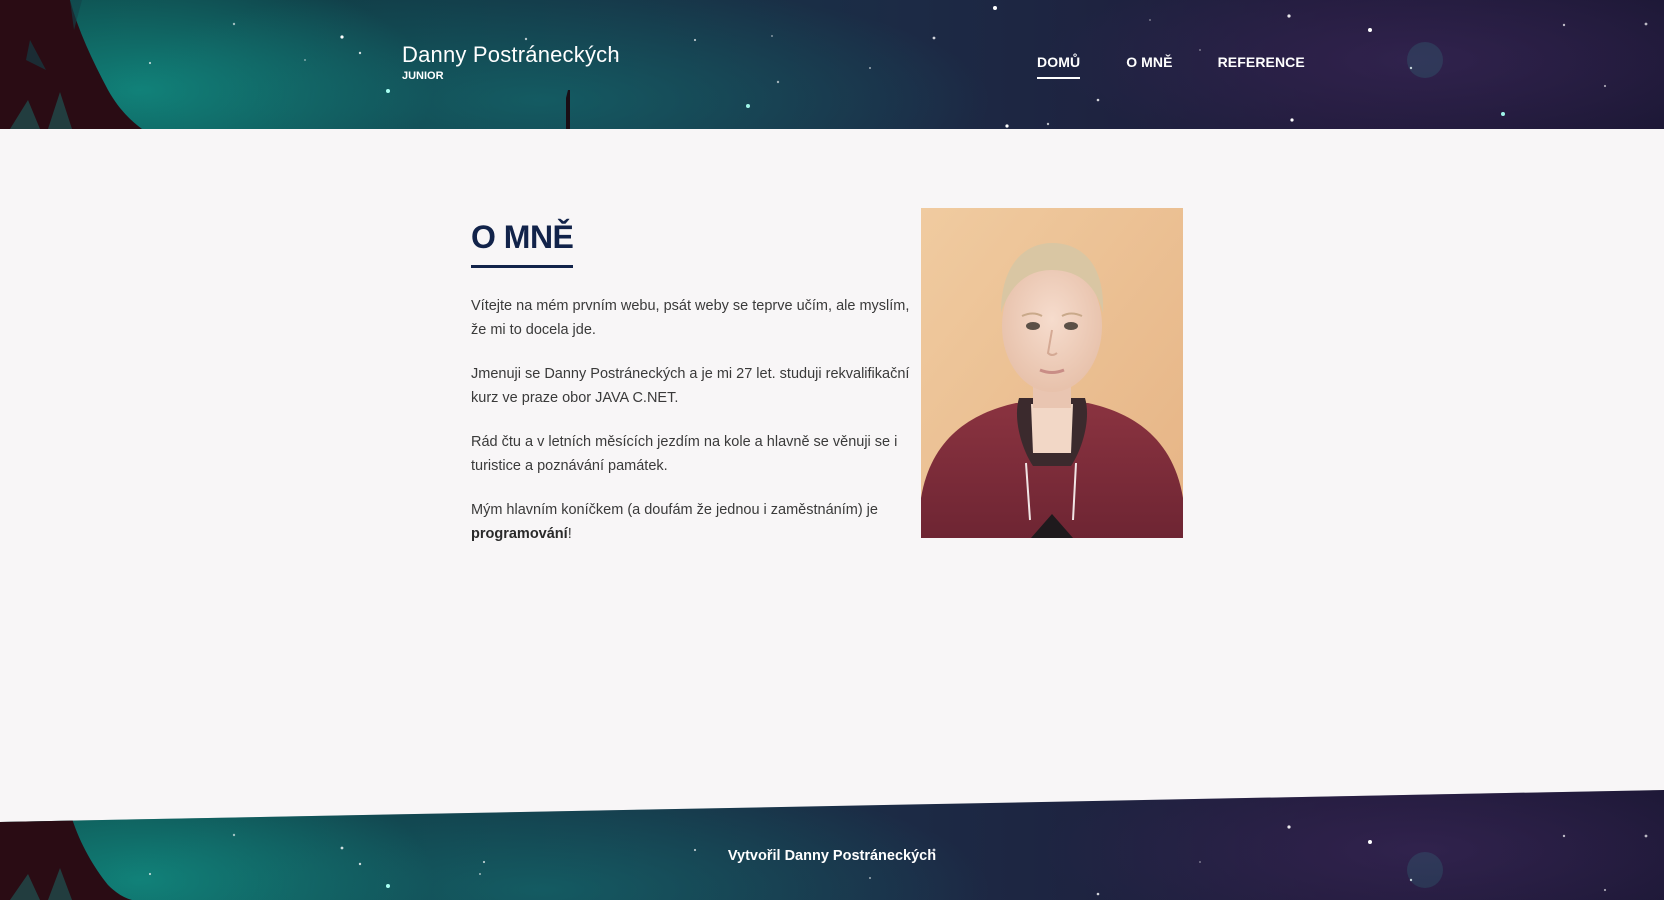 Image resolution: width=1664 pixels, height=900 pixels. What do you see at coordinates (1261, 66) in the screenshot?
I see `nav-item-reference: REFERENCE` at bounding box center [1261, 66].